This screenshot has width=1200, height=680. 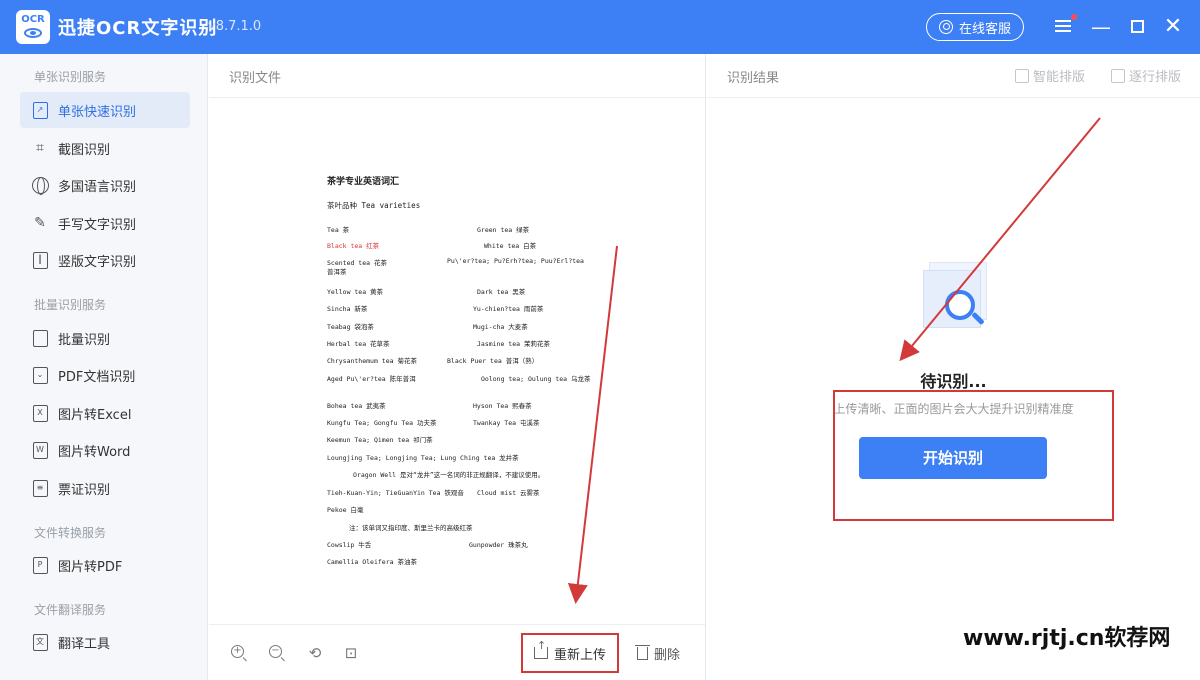 I want to click on sidebar-item-multilang: 多国语言识别, so click(x=105, y=185).